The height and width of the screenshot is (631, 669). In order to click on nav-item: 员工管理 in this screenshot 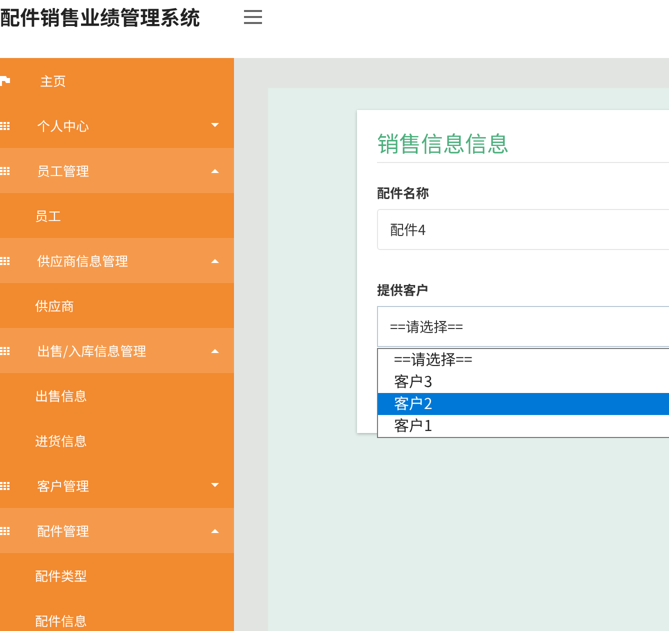, I will do `click(117, 170)`.